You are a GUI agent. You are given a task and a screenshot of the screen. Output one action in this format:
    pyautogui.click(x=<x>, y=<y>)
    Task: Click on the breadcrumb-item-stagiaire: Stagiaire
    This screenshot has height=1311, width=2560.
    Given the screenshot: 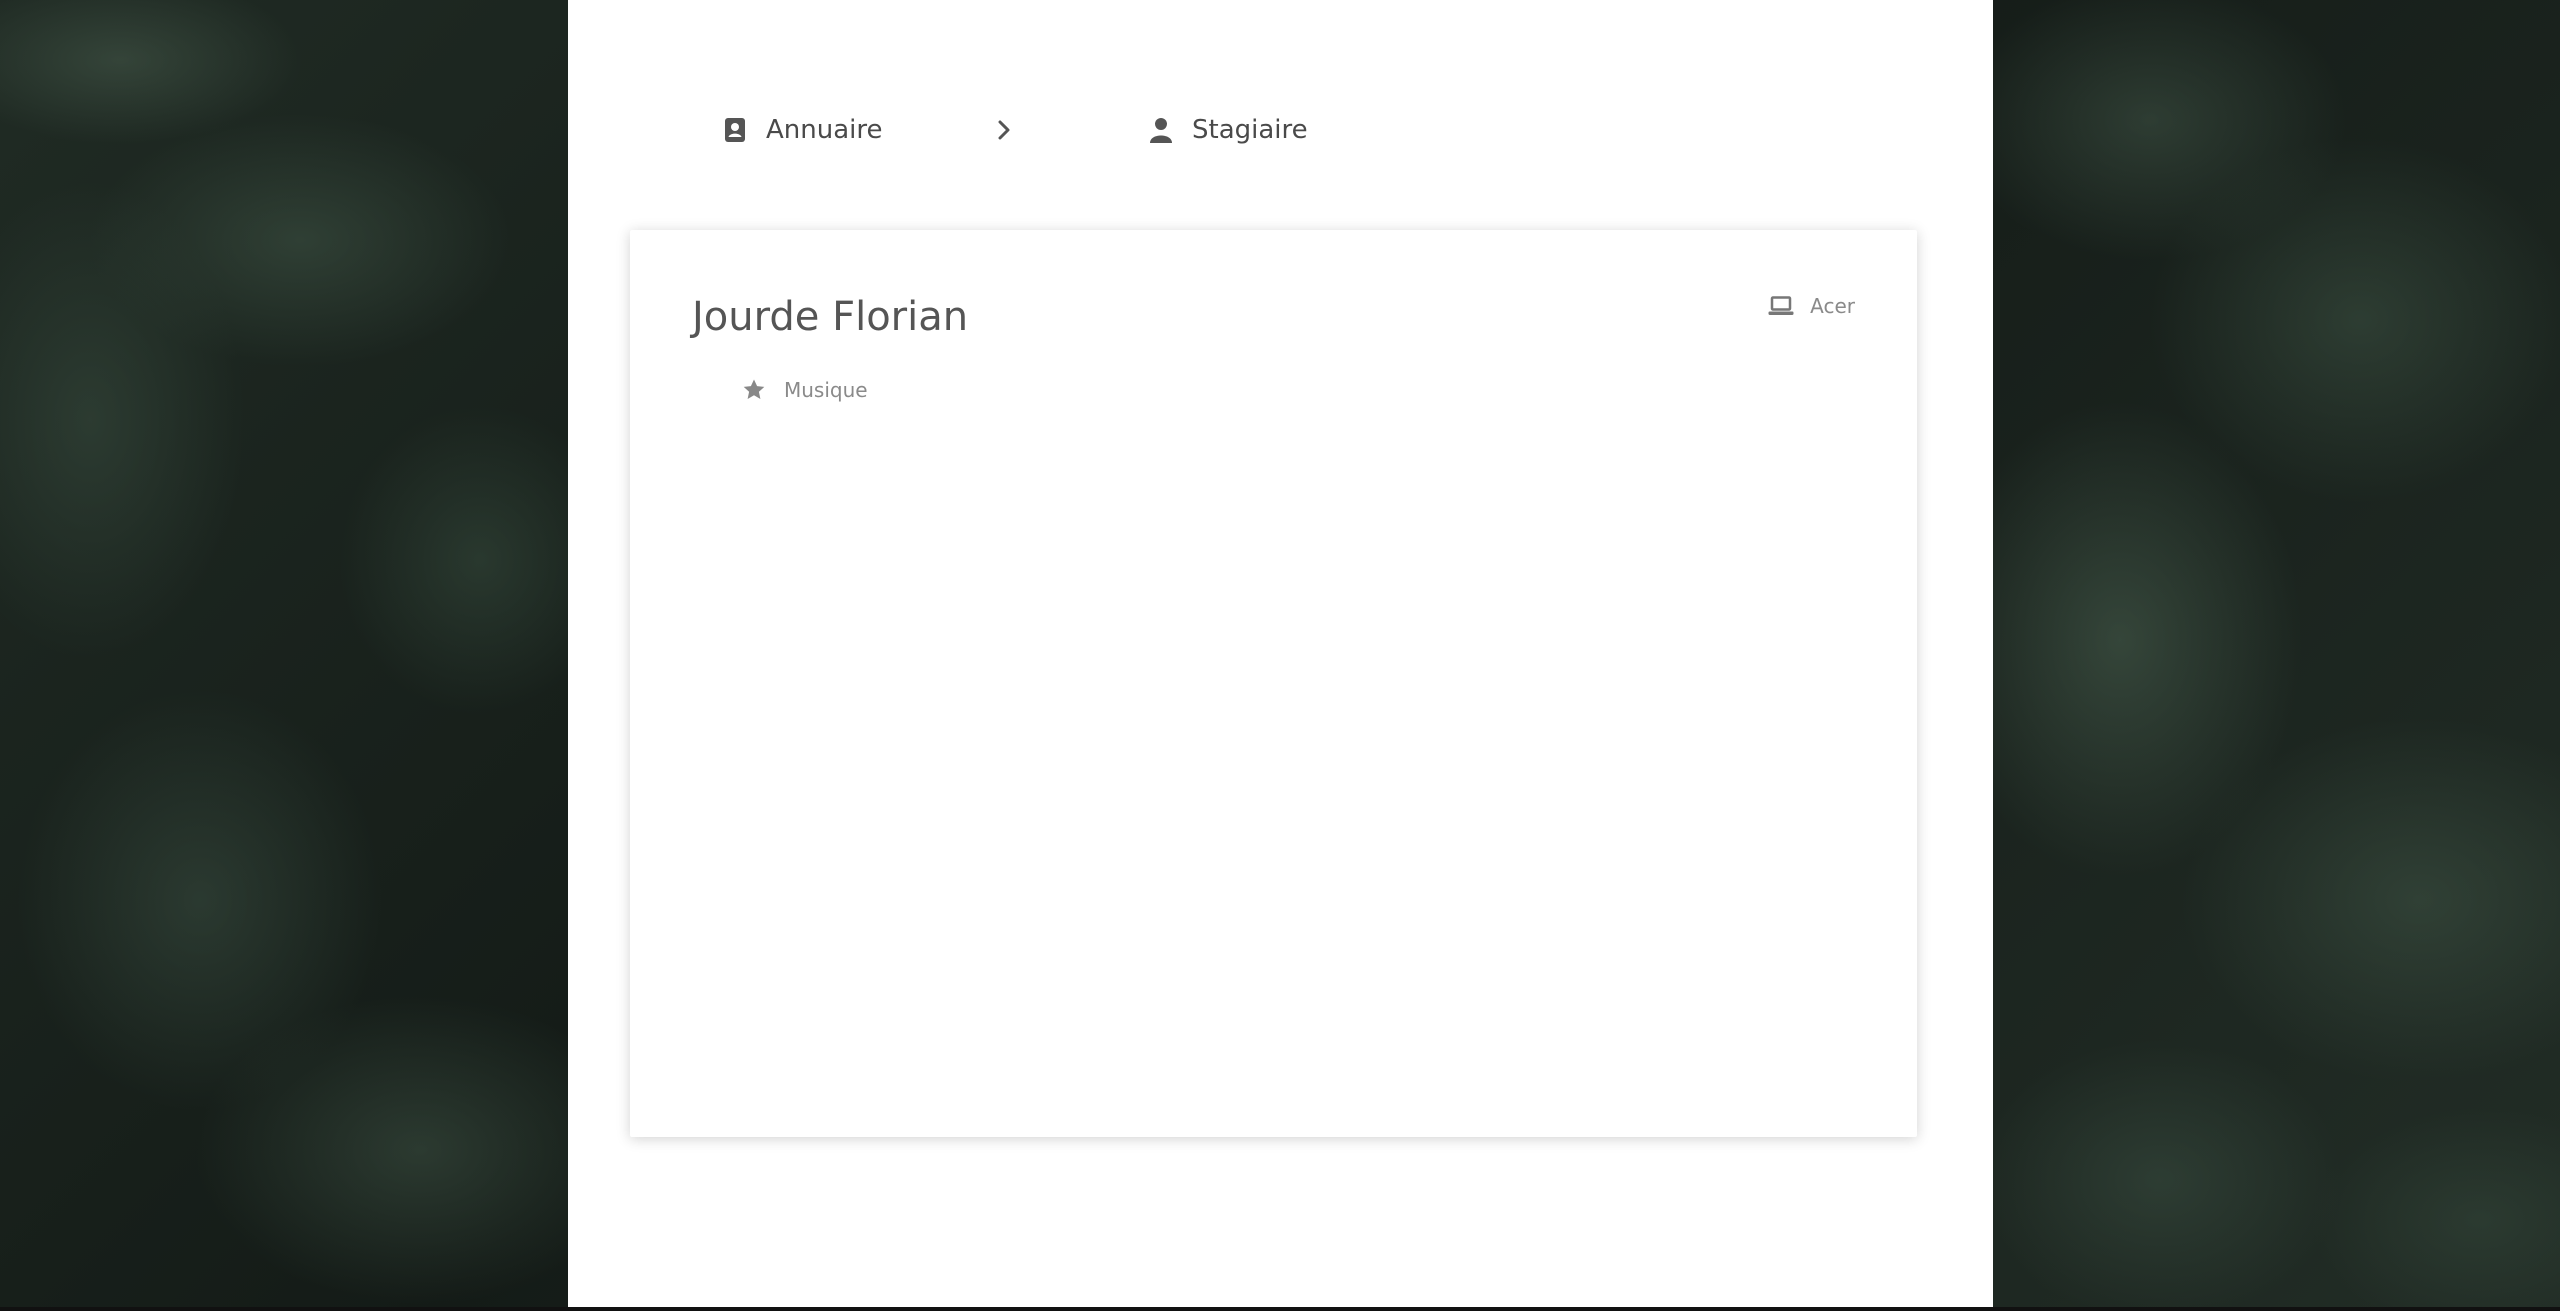 What is the action you would take?
    pyautogui.click(x=1228, y=130)
    